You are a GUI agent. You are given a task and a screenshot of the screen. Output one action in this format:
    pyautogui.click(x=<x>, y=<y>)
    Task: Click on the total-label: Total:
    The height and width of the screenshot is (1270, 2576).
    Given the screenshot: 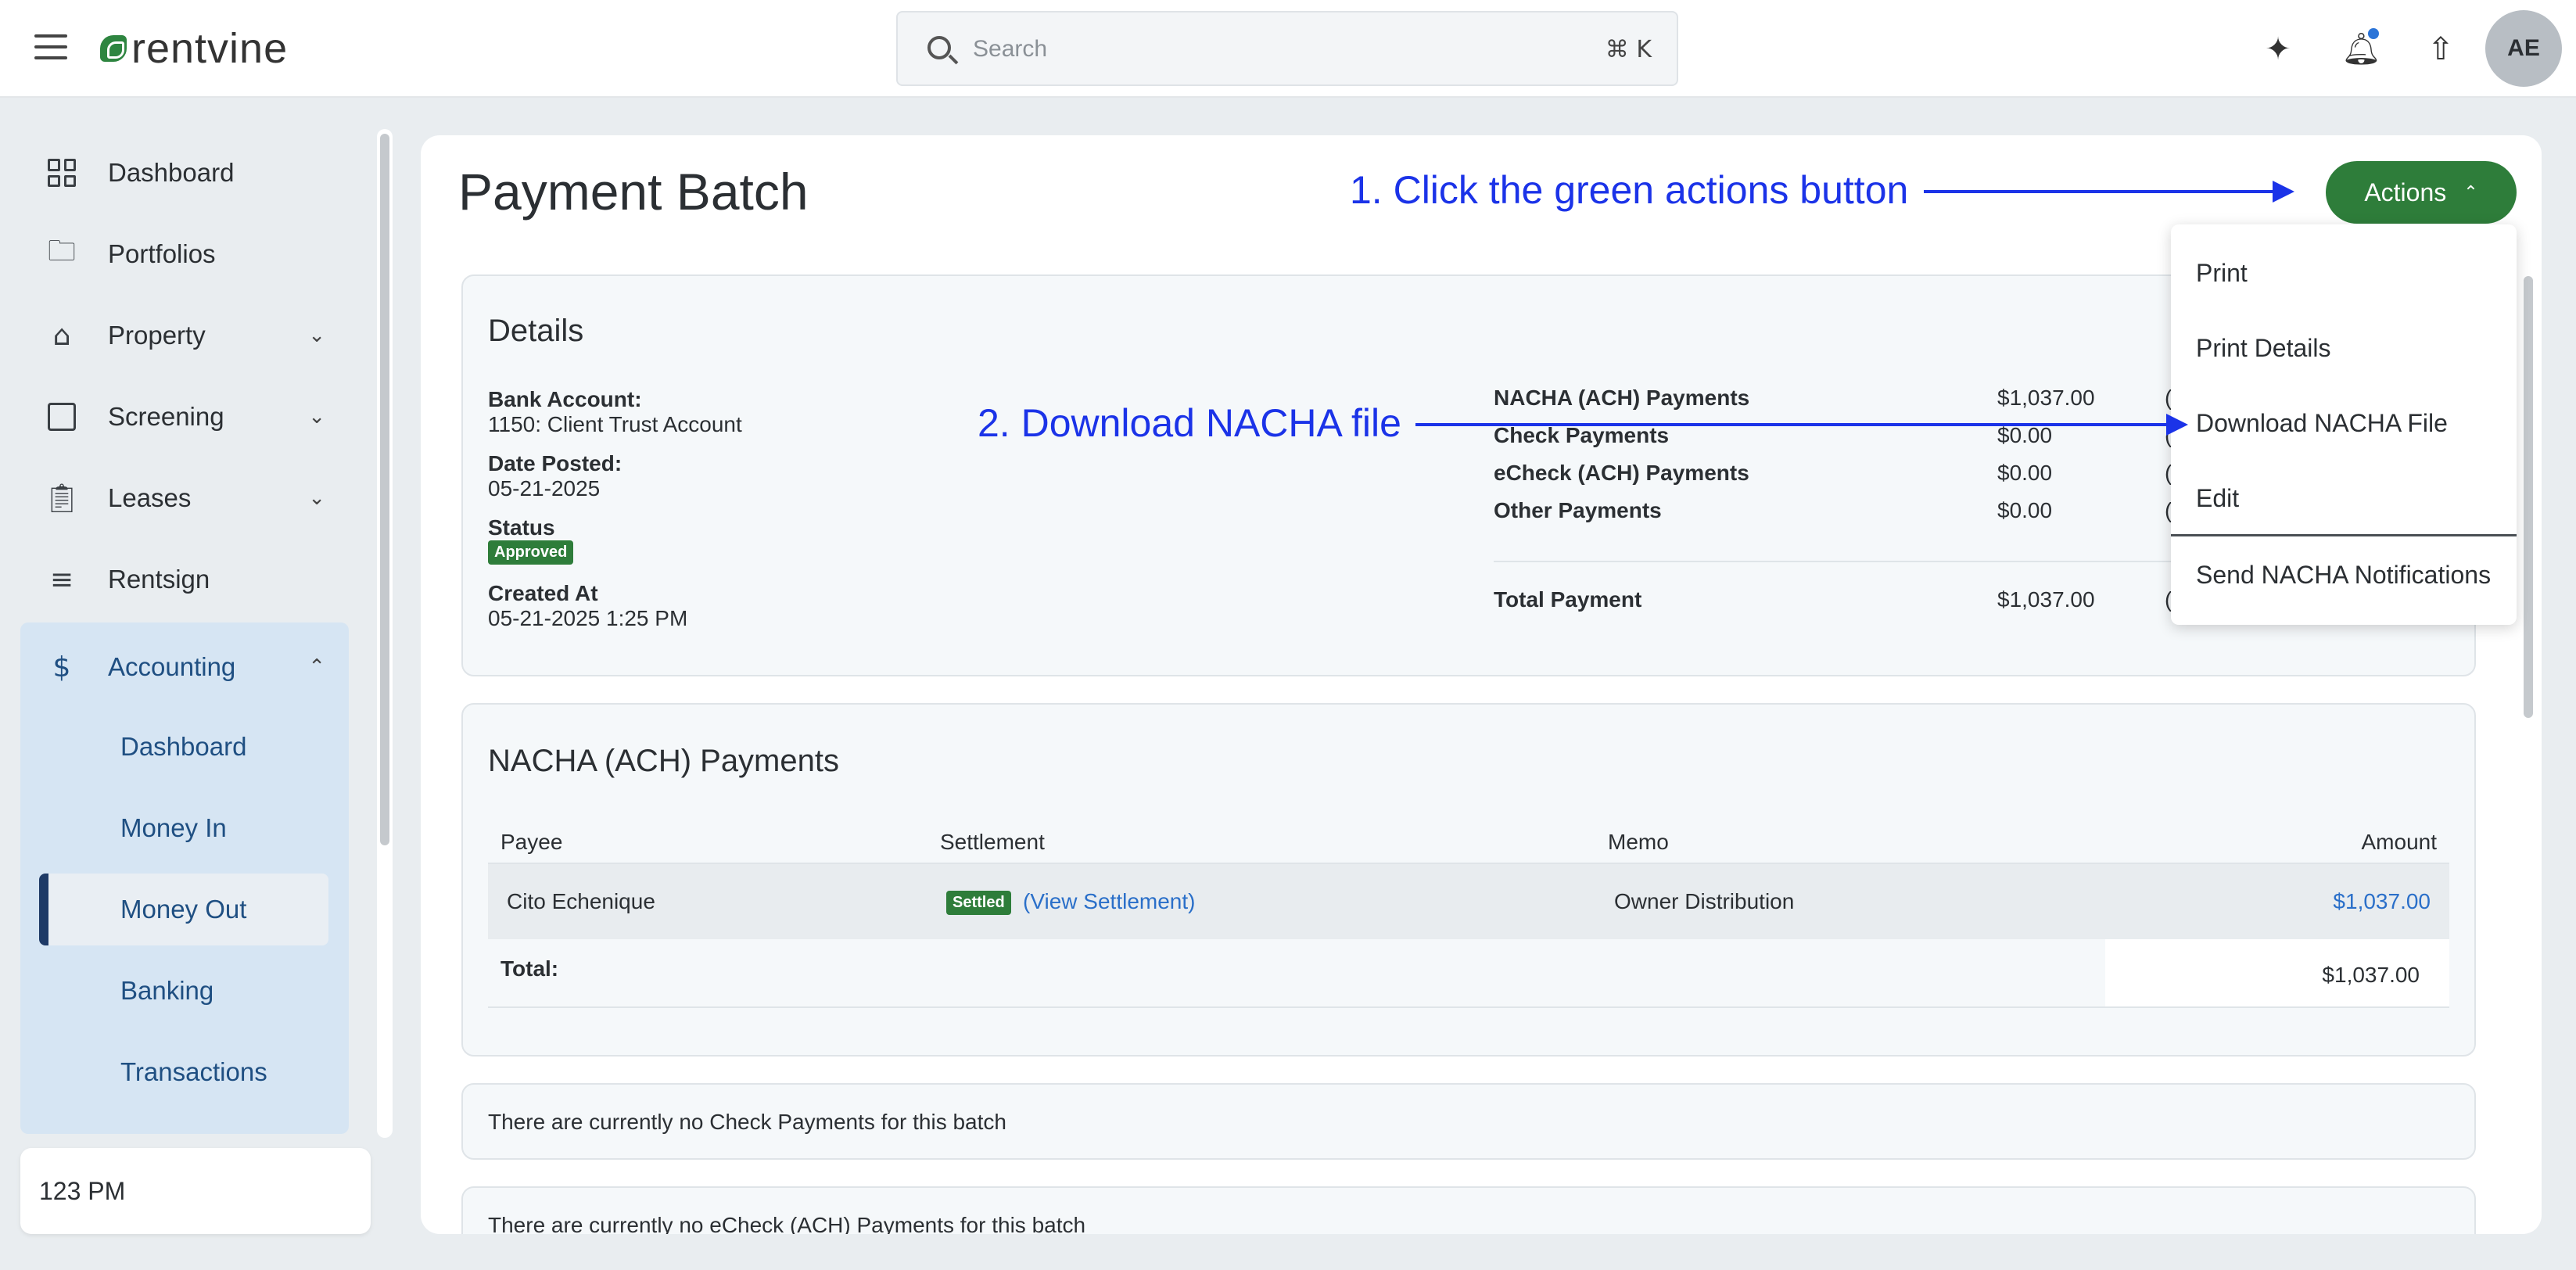 What is the action you would take?
    pyautogui.click(x=529, y=968)
    